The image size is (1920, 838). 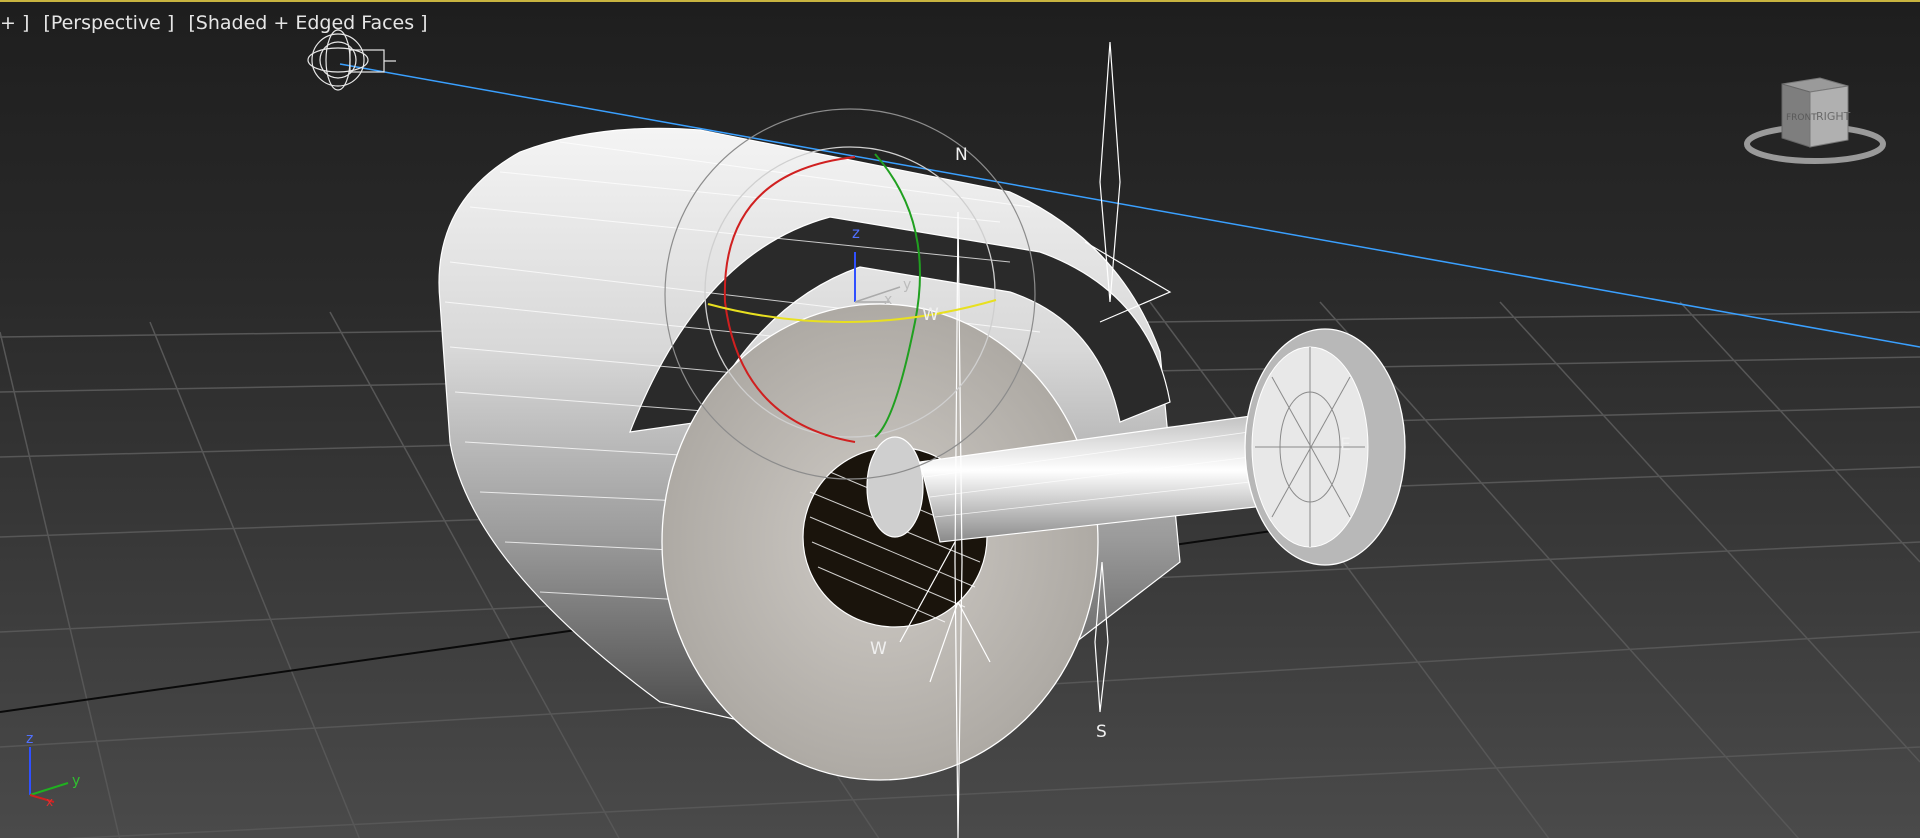 What do you see at coordinates (14, 23) in the screenshot?
I see `viewport-general-menu: + ]` at bounding box center [14, 23].